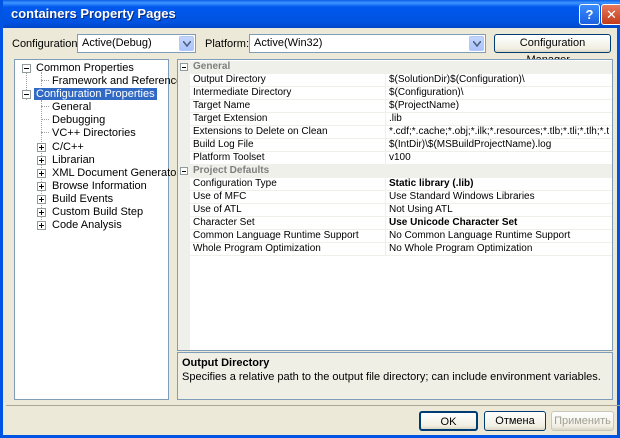  Describe the element at coordinates (448, 421) in the screenshot. I see `ok-button: OK` at that location.